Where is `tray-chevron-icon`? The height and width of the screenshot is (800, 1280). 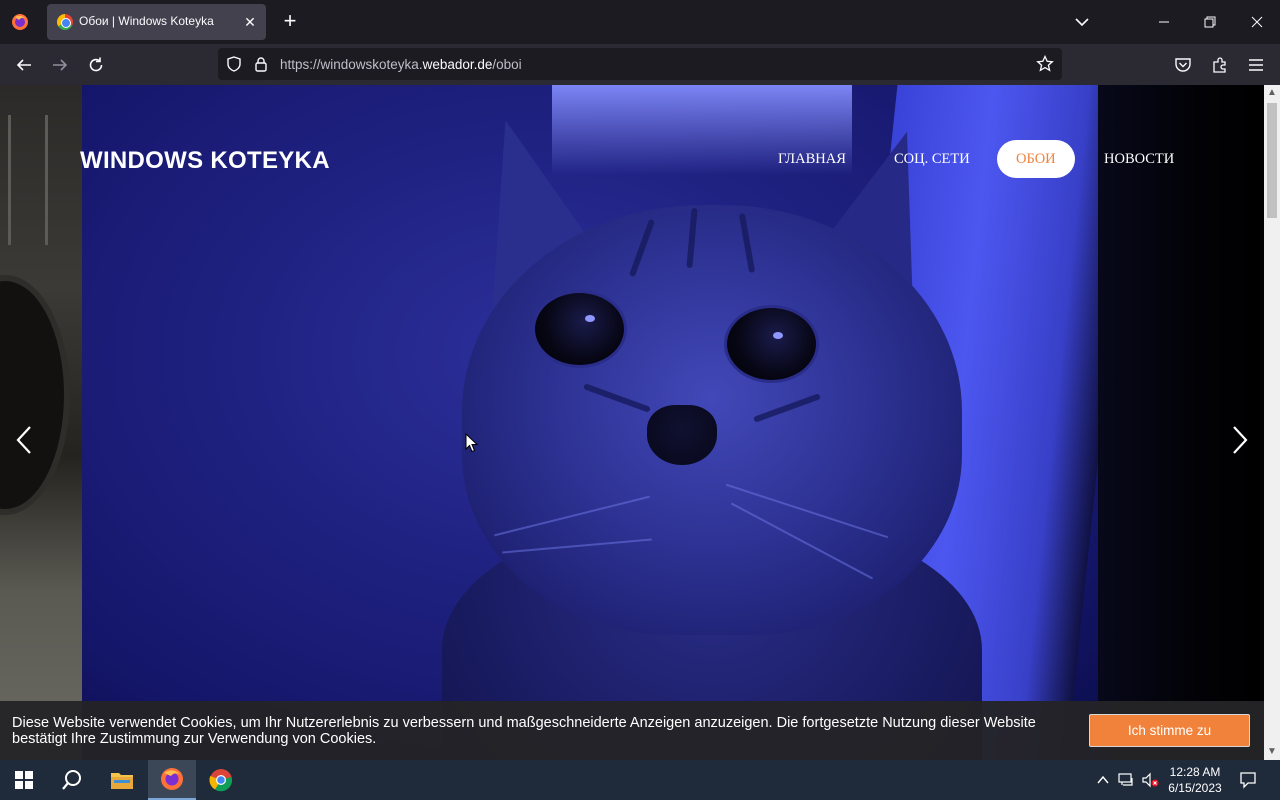 tray-chevron-icon is located at coordinates (1103, 780).